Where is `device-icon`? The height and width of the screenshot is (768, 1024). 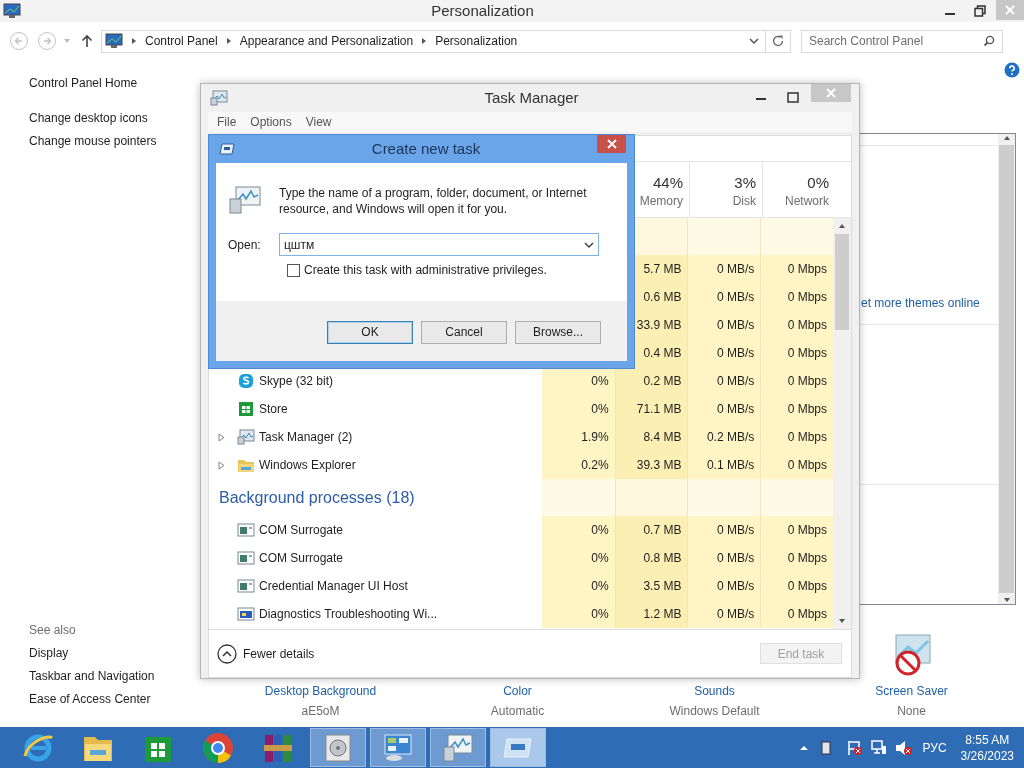
device-icon is located at coordinates (825, 747).